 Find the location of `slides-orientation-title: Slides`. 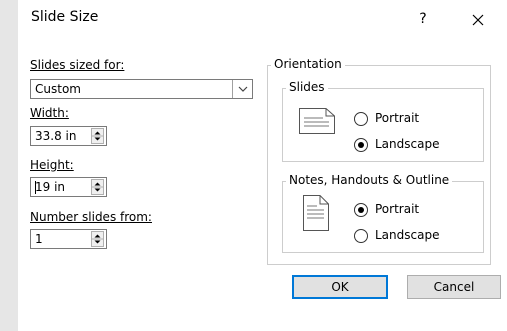

slides-orientation-title: Slides is located at coordinates (307, 87).